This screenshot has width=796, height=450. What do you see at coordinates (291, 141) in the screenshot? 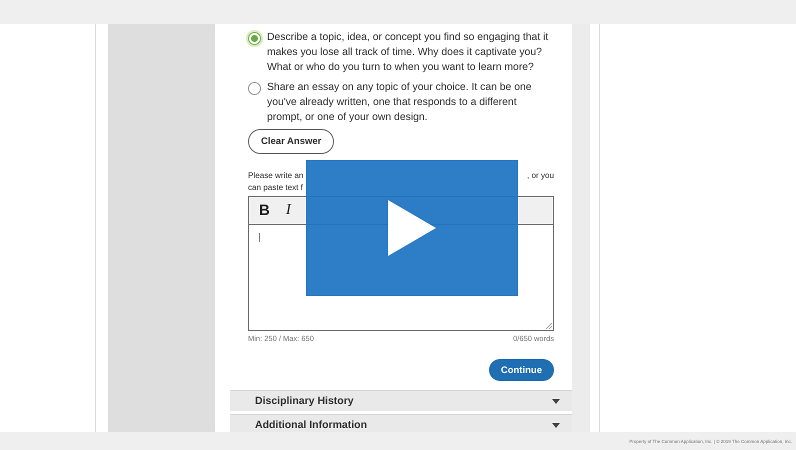
I see `clear-answer-button: Clear Answer` at bounding box center [291, 141].